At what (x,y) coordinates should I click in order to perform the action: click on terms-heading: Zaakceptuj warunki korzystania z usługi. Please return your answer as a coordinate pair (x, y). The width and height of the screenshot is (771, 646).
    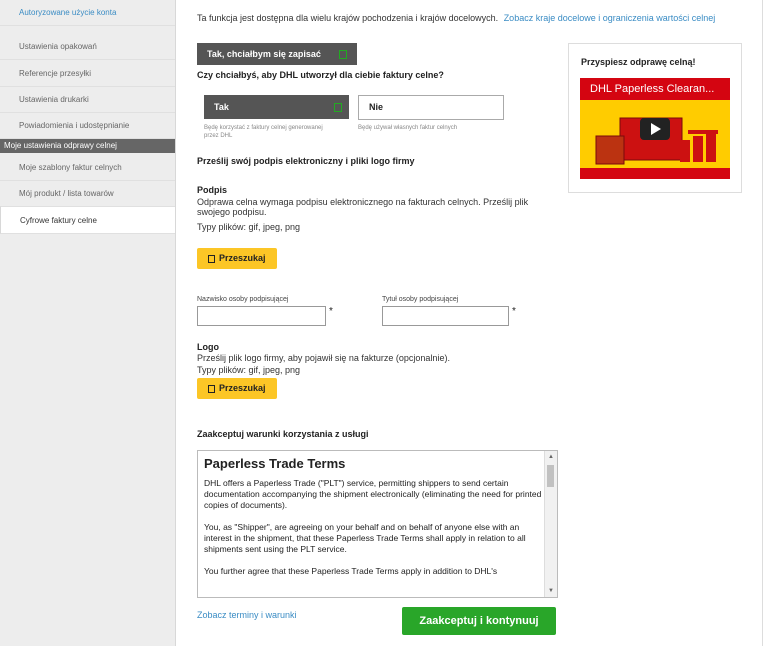
    Looking at the image, I should click on (283, 434).